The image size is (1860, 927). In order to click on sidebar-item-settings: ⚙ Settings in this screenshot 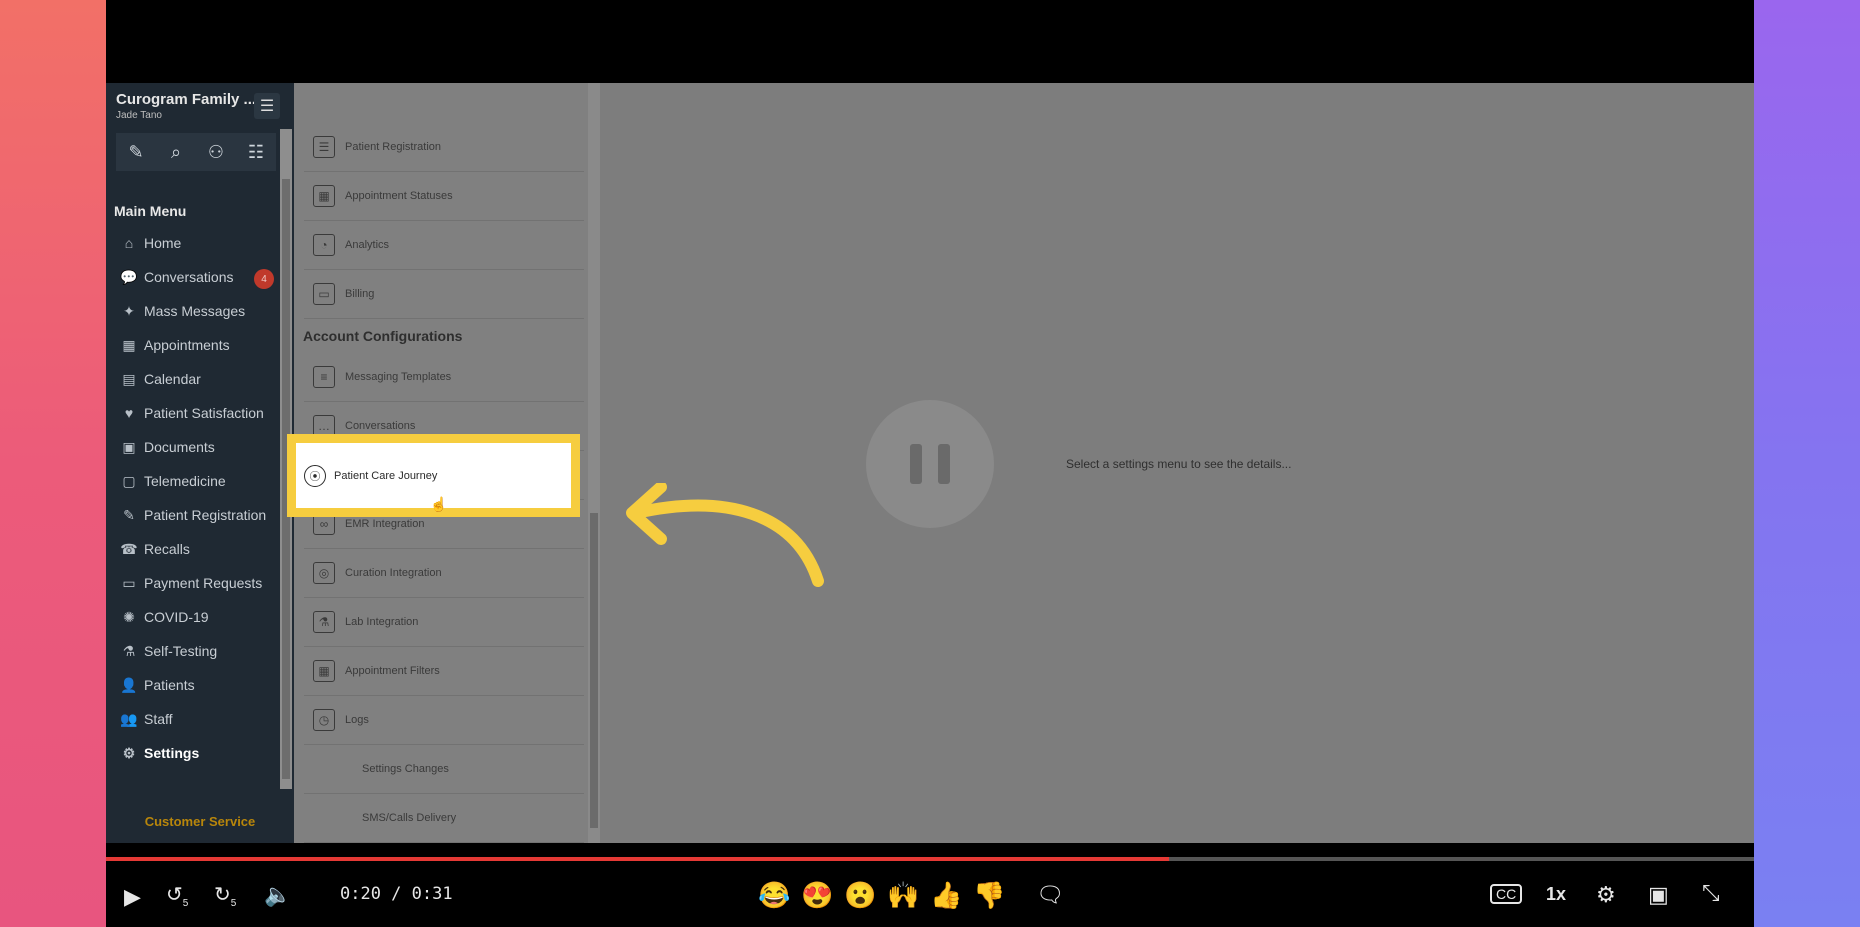, I will do `click(199, 753)`.